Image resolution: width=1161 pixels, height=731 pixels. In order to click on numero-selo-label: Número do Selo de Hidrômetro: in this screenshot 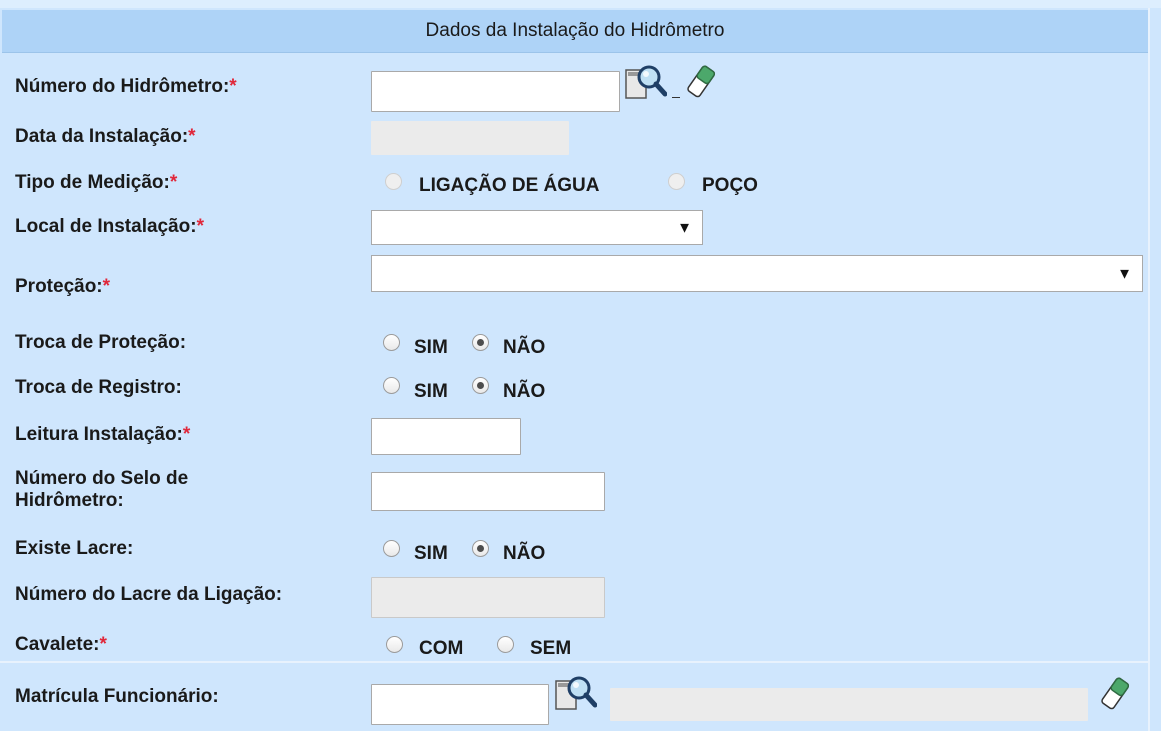, I will do `click(102, 489)`.